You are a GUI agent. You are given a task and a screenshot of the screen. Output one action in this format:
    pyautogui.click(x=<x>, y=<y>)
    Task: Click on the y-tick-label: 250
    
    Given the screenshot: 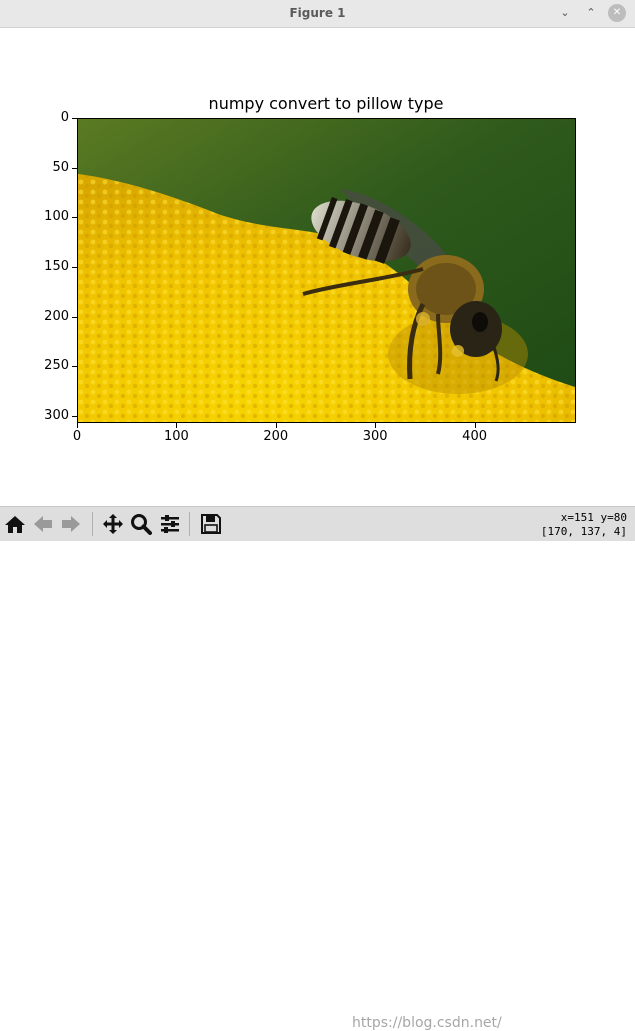 What is the action you would take?
    pyautogui.click(x=56, y=366)
    